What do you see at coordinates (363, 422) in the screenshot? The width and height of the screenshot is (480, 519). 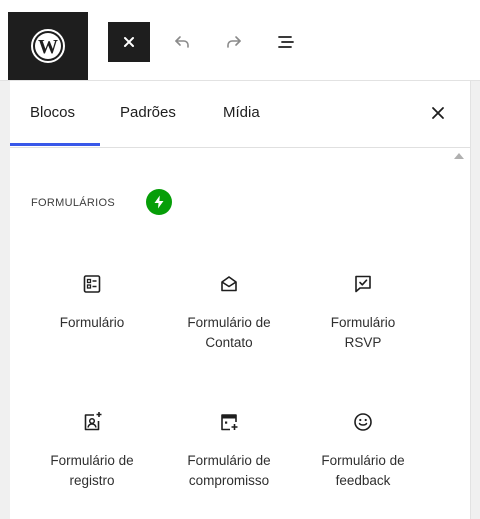 I see `feedback-icon` at bounding box center [363, 422].